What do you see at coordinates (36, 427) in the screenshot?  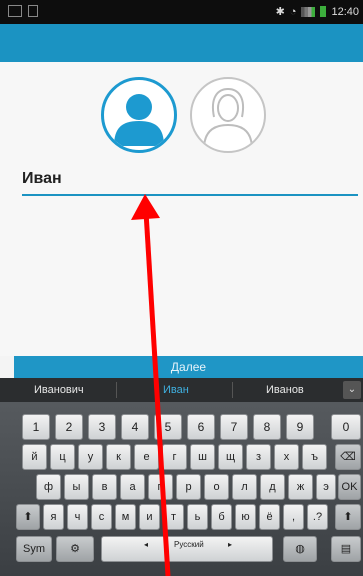 I see `key-1: 1` at bounding box center [36, 427].